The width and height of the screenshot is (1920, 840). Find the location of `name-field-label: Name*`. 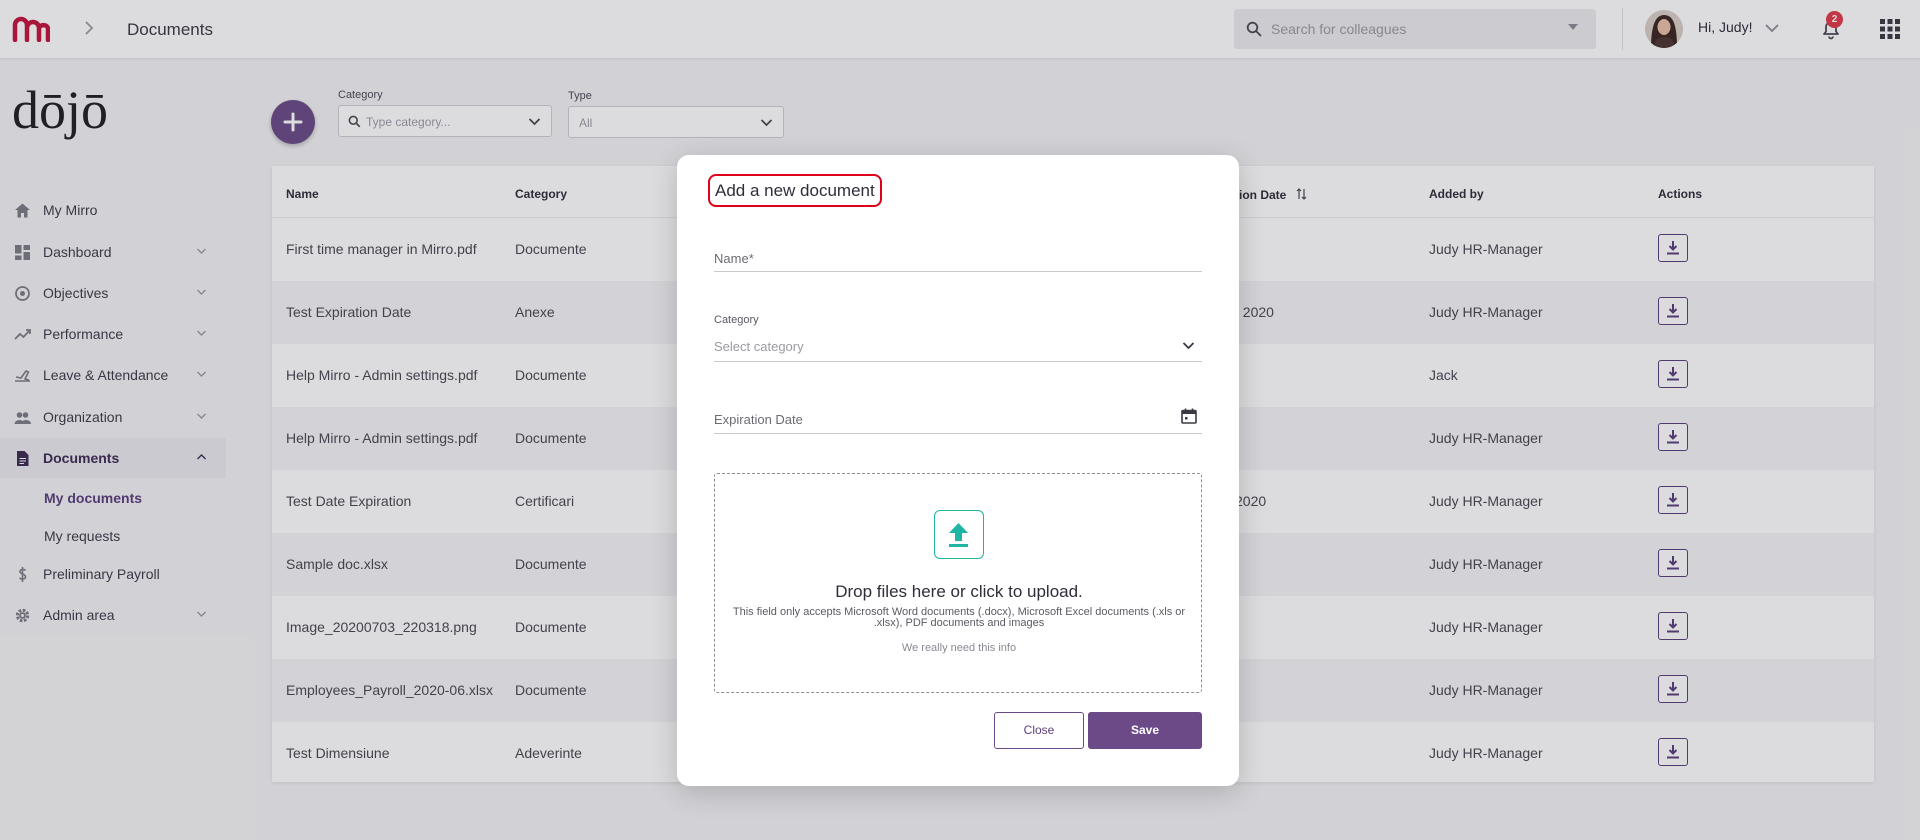

name-field-label: Name* is located at coordinates (734, 258).